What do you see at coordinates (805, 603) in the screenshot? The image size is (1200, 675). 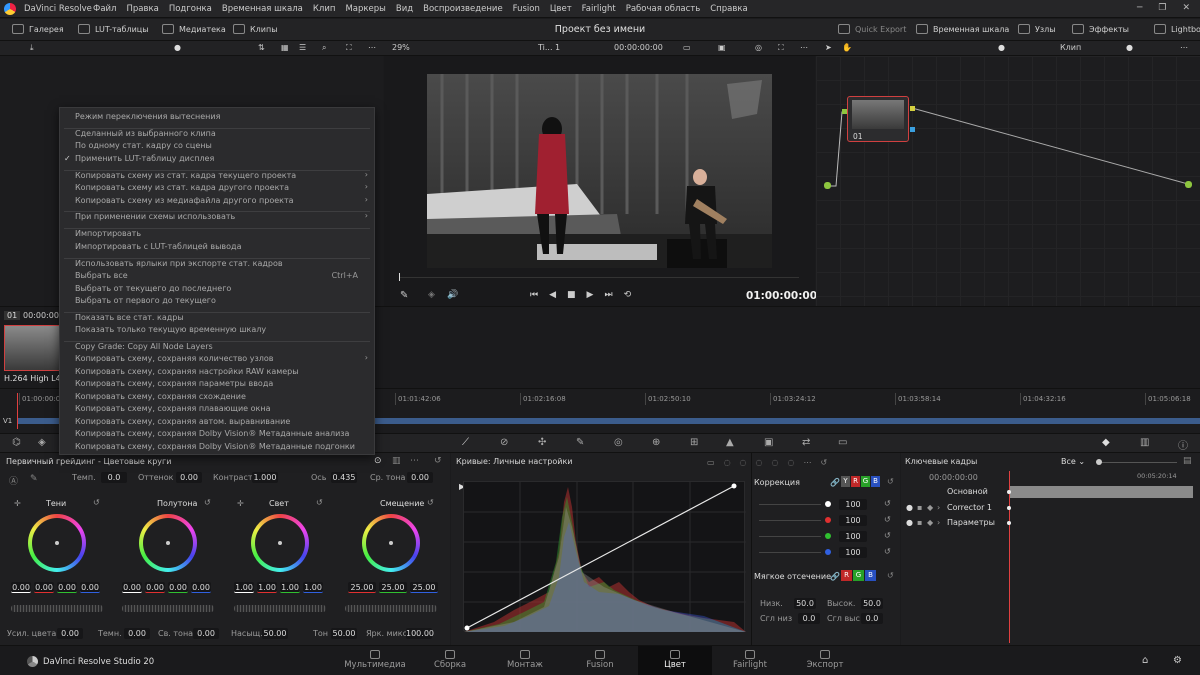 I see `soft-clip-value: 50.0` at bounding box center [805, 603].